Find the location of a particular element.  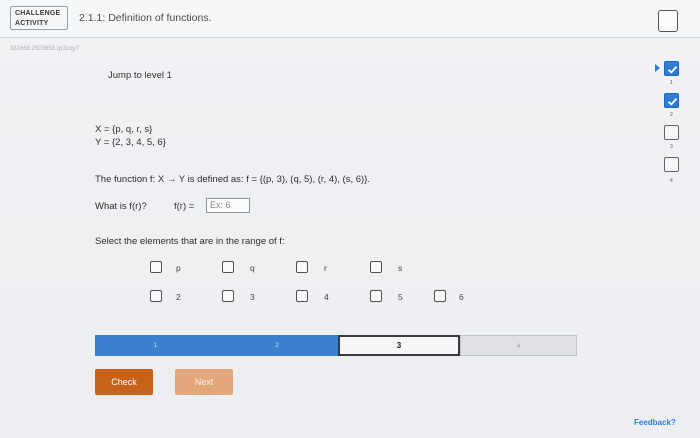

session-id: 381668.2503658.qx3zqy7 is located at coordinates (45, 49).